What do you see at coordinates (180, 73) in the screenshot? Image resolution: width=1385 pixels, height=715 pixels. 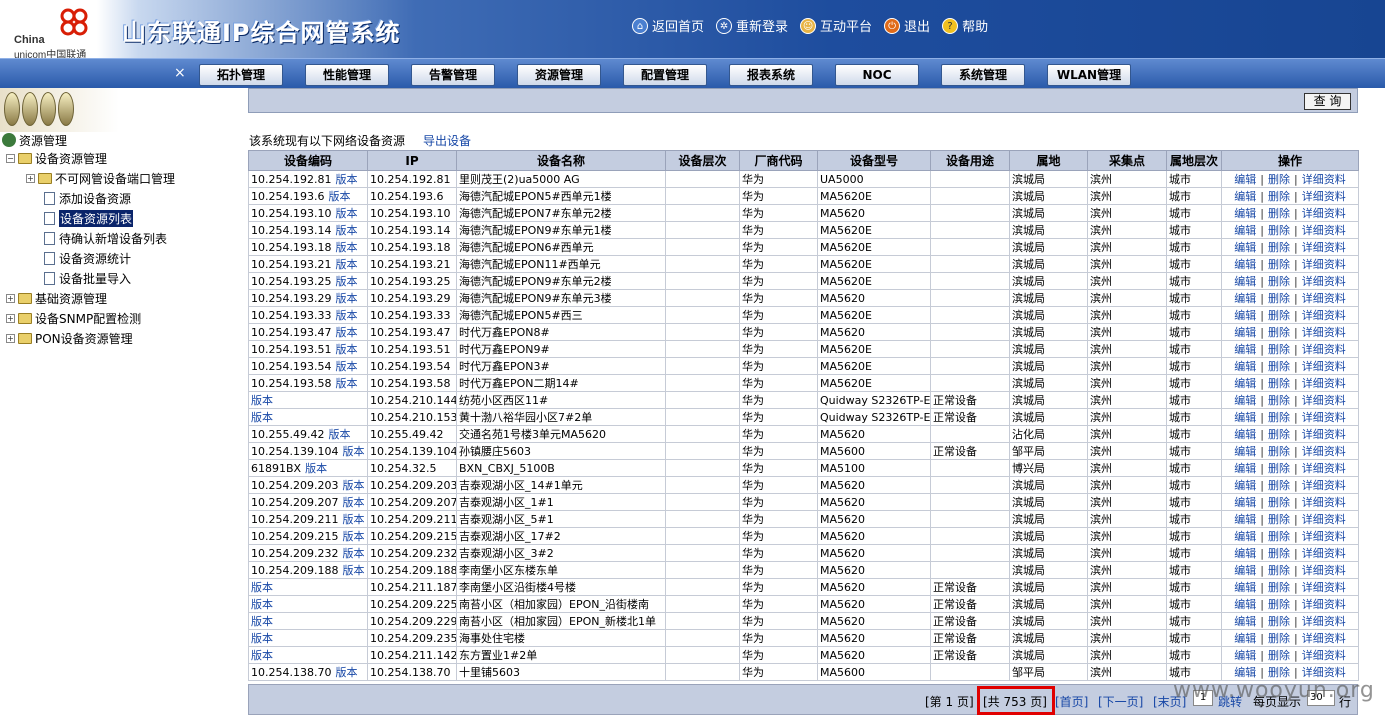 I see `close-icon: ×` at bounding box center [180, 73].